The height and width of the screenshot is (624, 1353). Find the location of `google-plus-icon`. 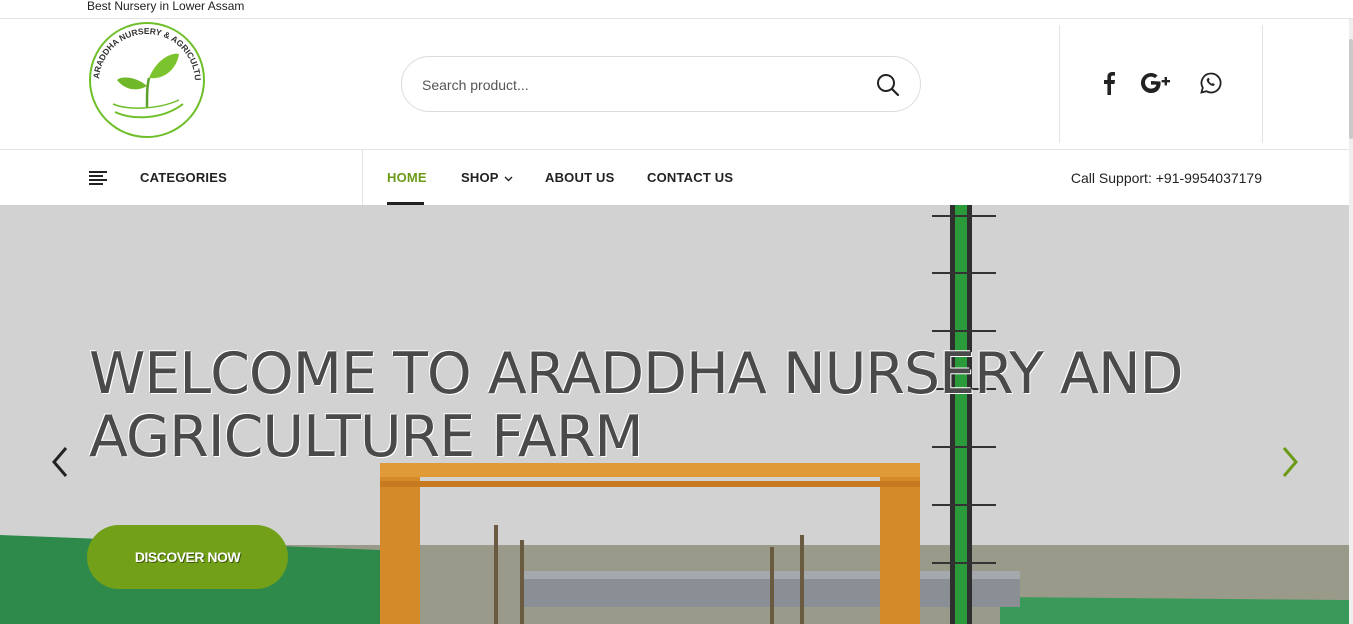

google-plus-icon is located at coordinates (1157, 83).